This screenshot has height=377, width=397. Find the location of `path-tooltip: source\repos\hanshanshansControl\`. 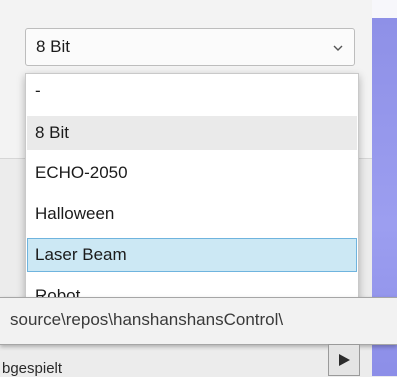

path-tooltip: source\repos\hanshanshansControl\ is located at coordinates (198, 321).